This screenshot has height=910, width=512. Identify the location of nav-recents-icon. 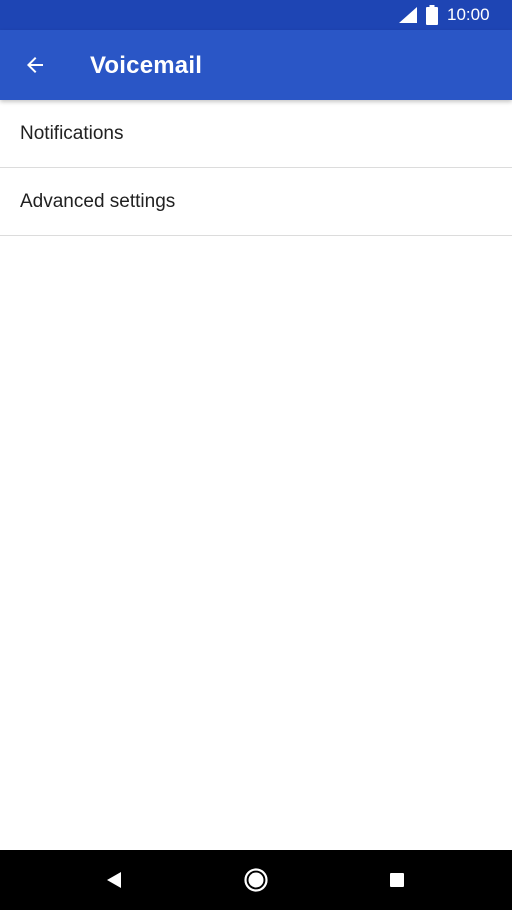
(397, 880).